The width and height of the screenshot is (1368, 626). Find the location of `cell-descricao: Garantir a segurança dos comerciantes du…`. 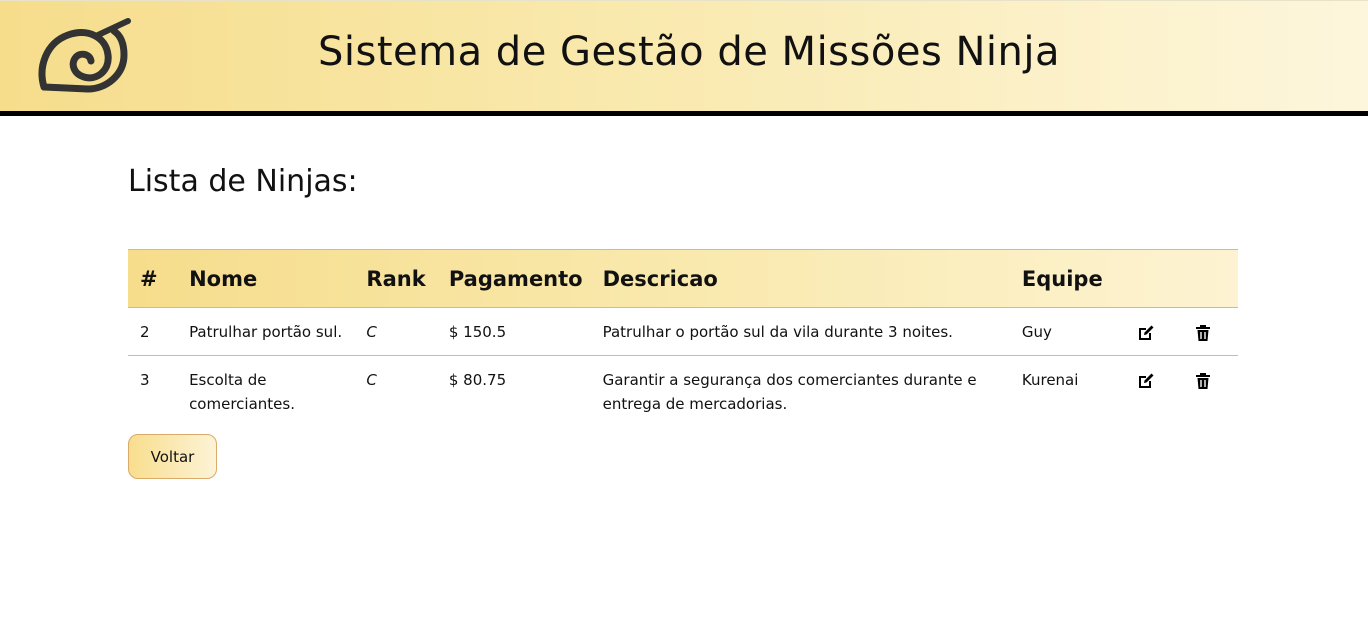

cell-descricao: Garantir a segurança dos comerciantes du… is located at coordinates (789, 392).